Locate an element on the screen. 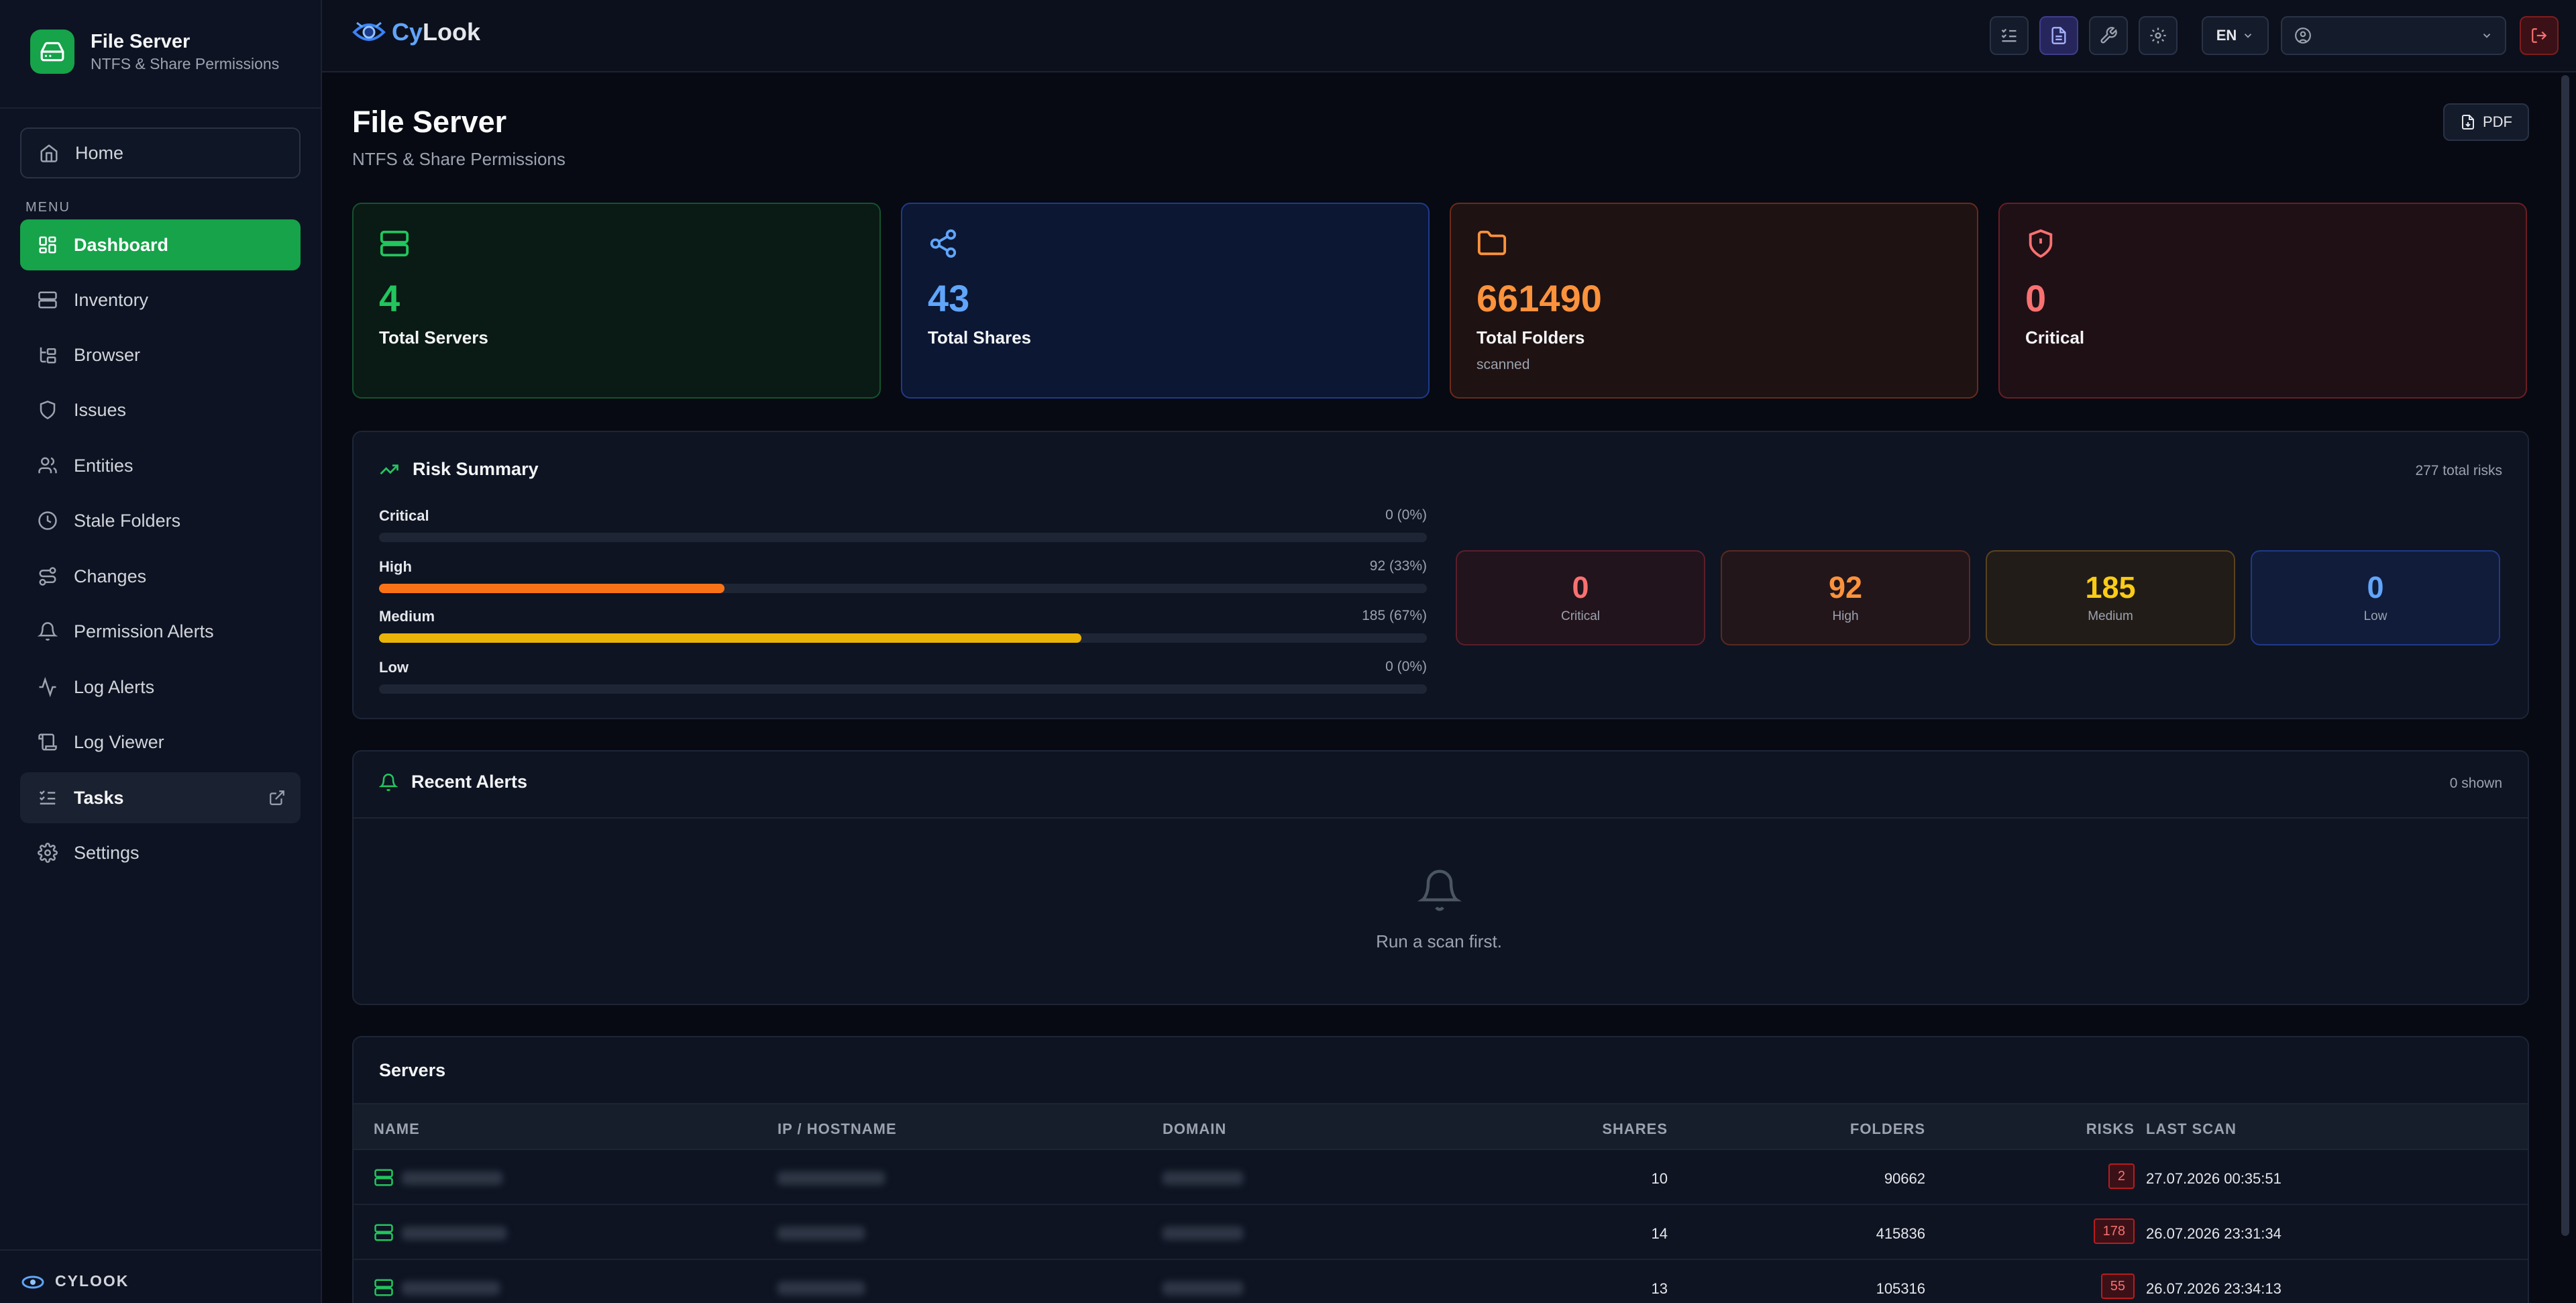 This screenshot has height=1303, width=2576. gear-icon is located at coordinates (48, 853).